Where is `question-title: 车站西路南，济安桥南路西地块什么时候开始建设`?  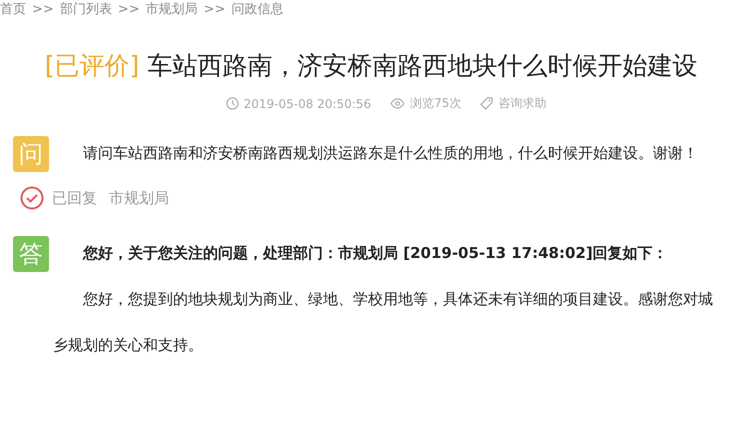
question-title: 车站西路南，济安桥南路西地块什么时候开始建设 is located at coordinates (422, 65).